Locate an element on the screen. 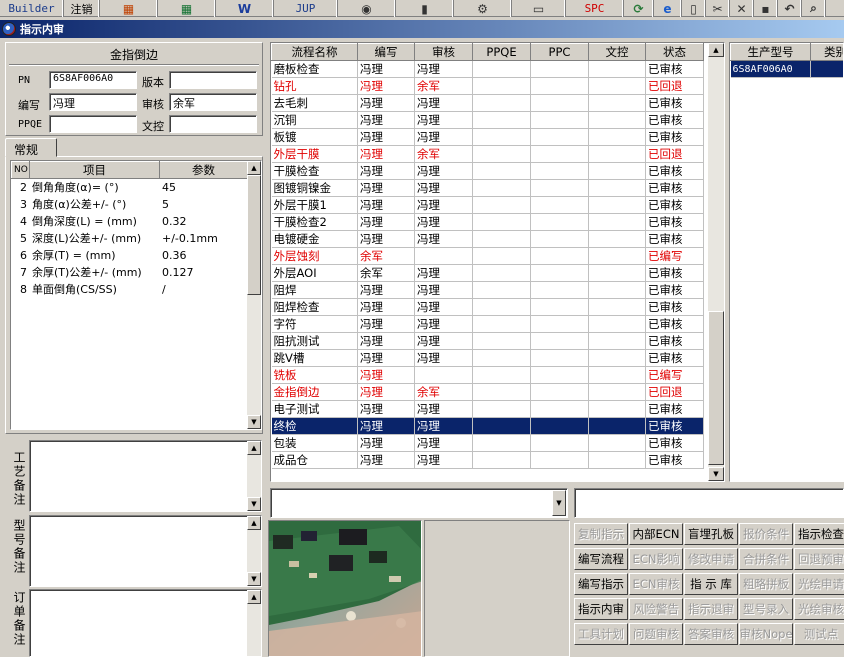  tab-general: 常规 is located at coordinates (31, 147).